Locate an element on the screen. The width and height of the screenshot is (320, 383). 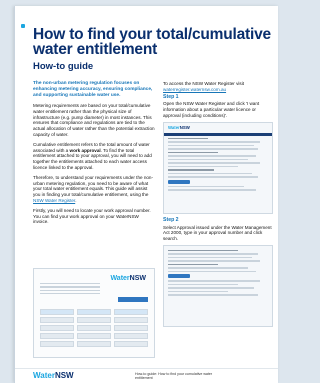
screenshot-1-logo-nsw: NSW is located at coordinates (184, 127).